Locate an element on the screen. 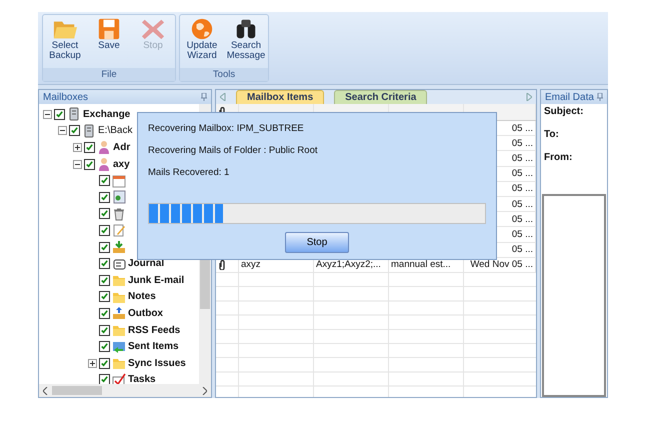  status-text: Recovering Mails of Folder : Public Root is located at coordinates (233, 151).